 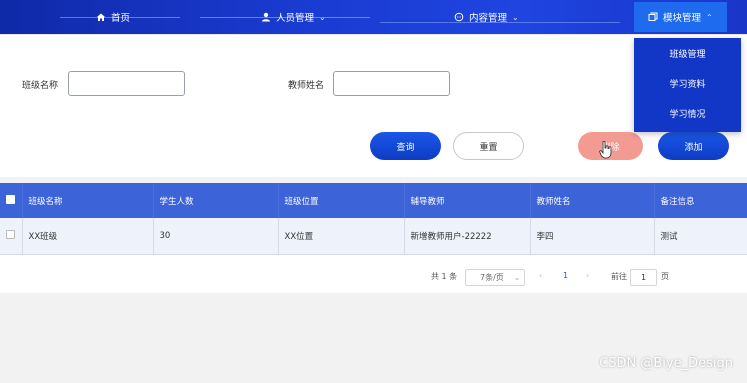 I want to click on table-header-row: 班级名称 学生人数 班级位置 辅导教师 教师姓名 备注信息, so click(x=373, y=200).